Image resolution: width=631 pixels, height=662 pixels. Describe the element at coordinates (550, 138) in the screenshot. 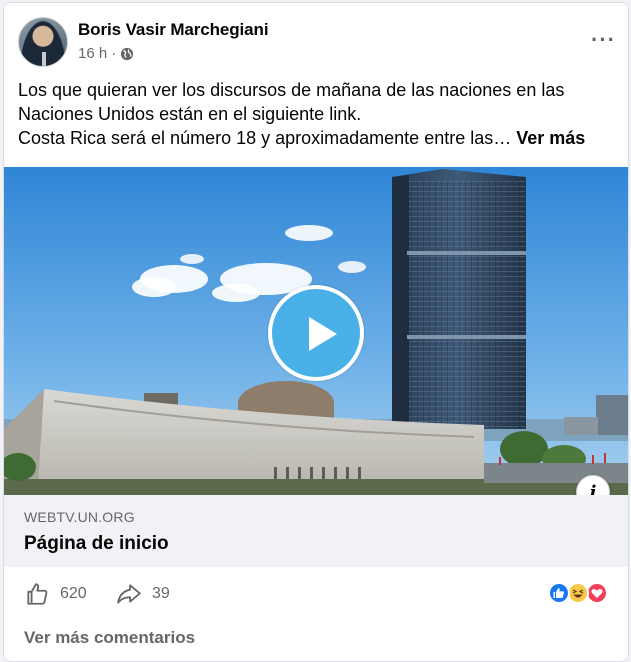

I see `see-more-link: Ver más` at that location.